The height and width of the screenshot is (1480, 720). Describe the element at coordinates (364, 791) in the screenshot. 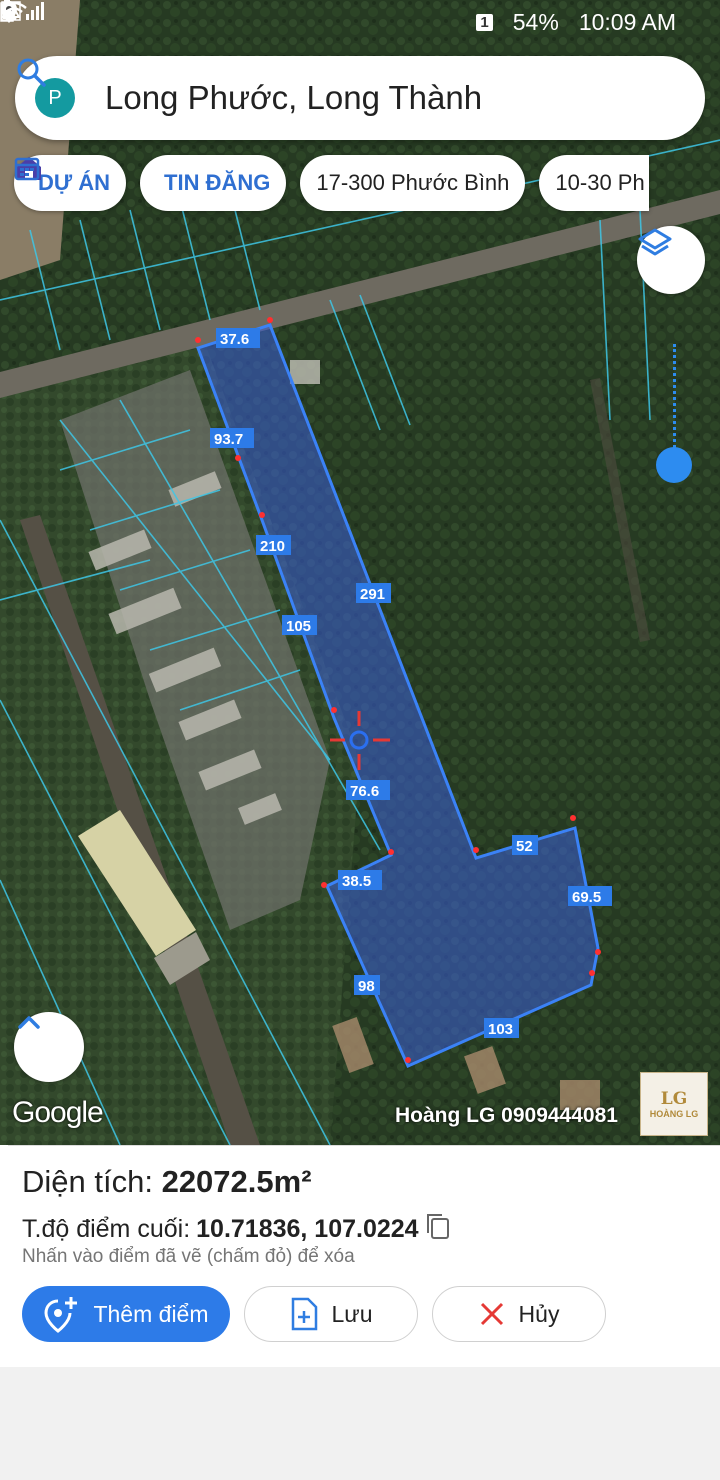

I see `edge-length-label: 76.6` at that location.